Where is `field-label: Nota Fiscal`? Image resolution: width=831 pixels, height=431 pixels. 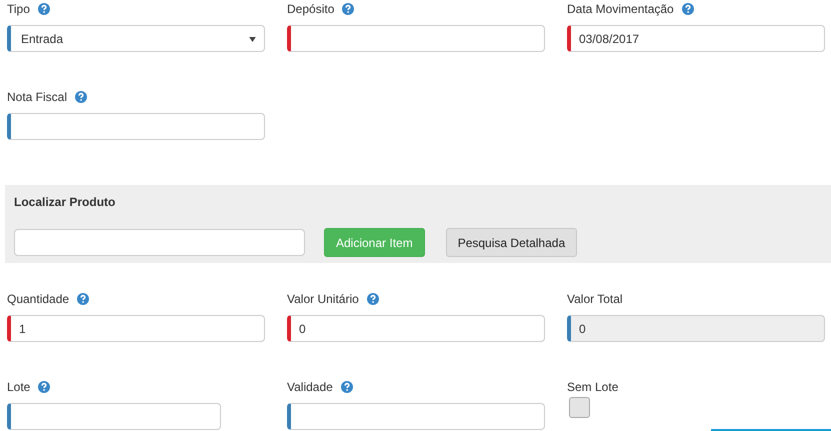
field-label: Nota Fiscal is located at coordinates (37, 97).